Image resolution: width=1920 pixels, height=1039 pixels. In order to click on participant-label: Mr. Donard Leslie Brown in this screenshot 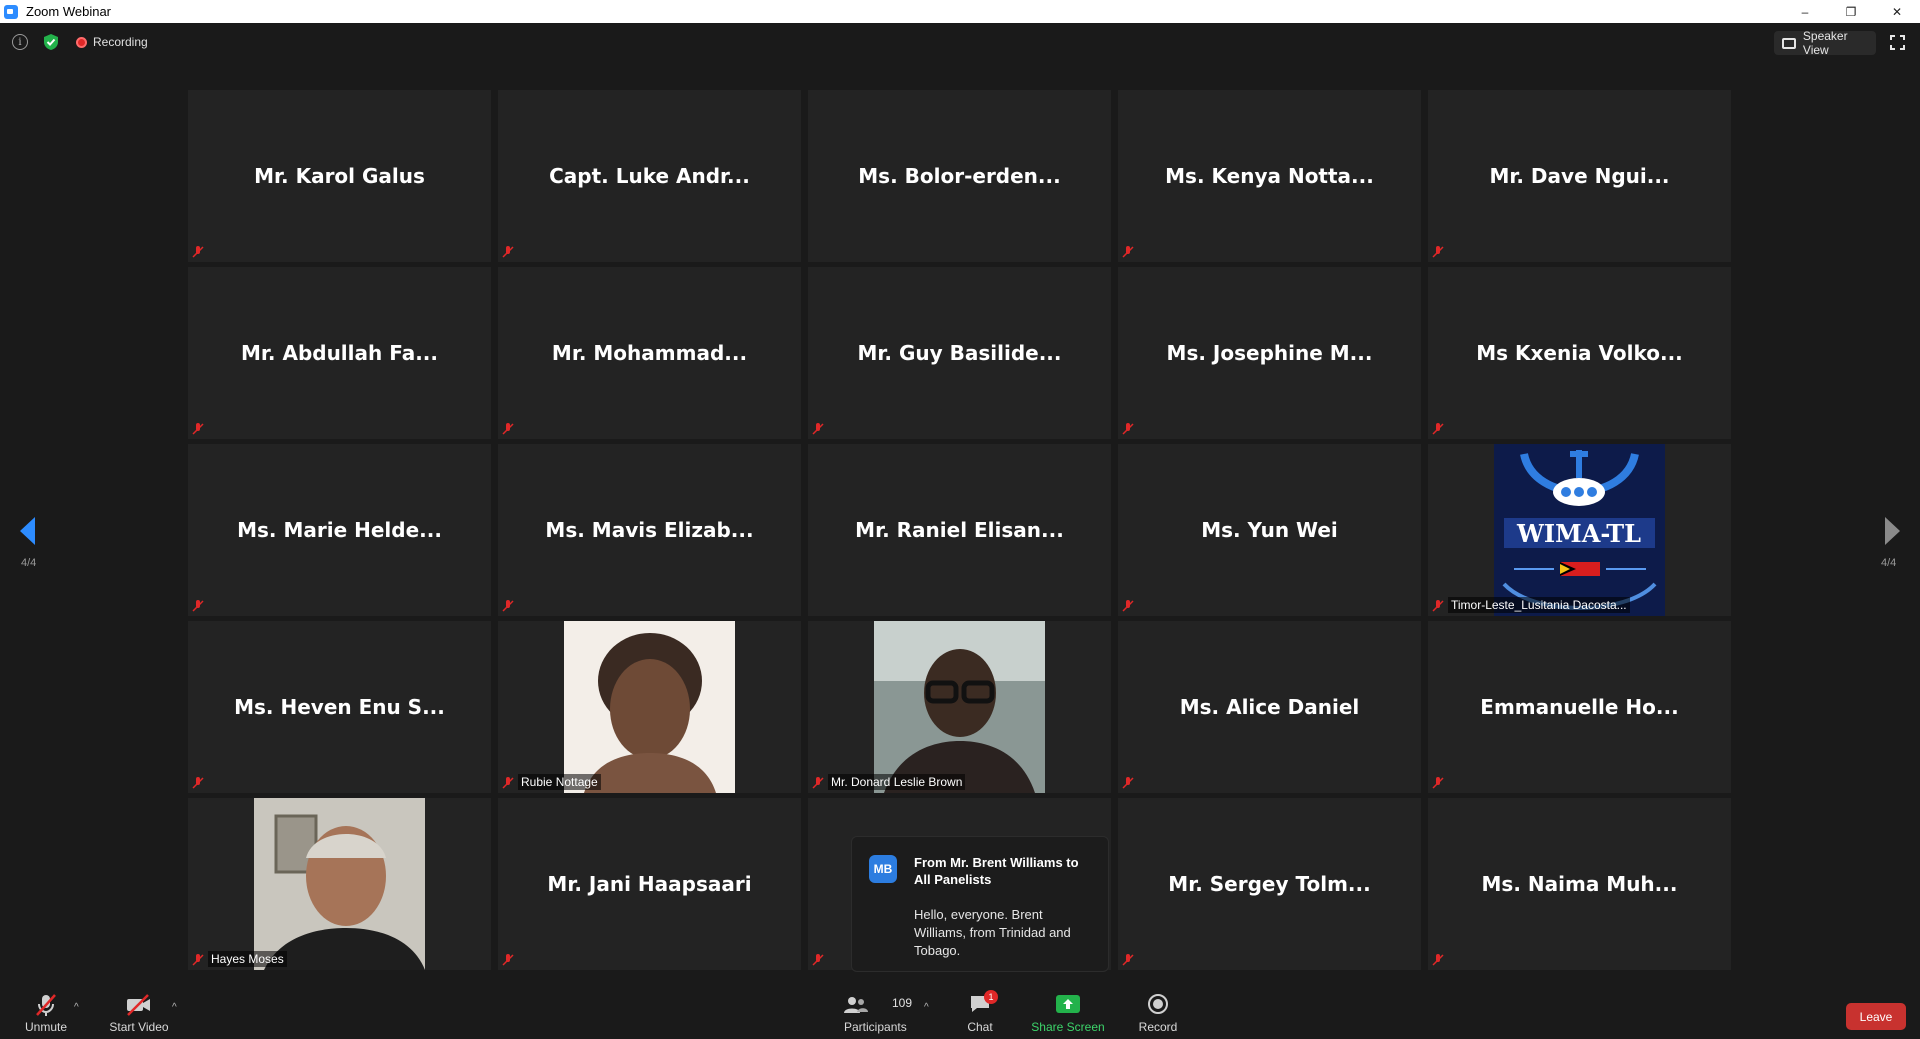, I will do `click(897, 782)`.